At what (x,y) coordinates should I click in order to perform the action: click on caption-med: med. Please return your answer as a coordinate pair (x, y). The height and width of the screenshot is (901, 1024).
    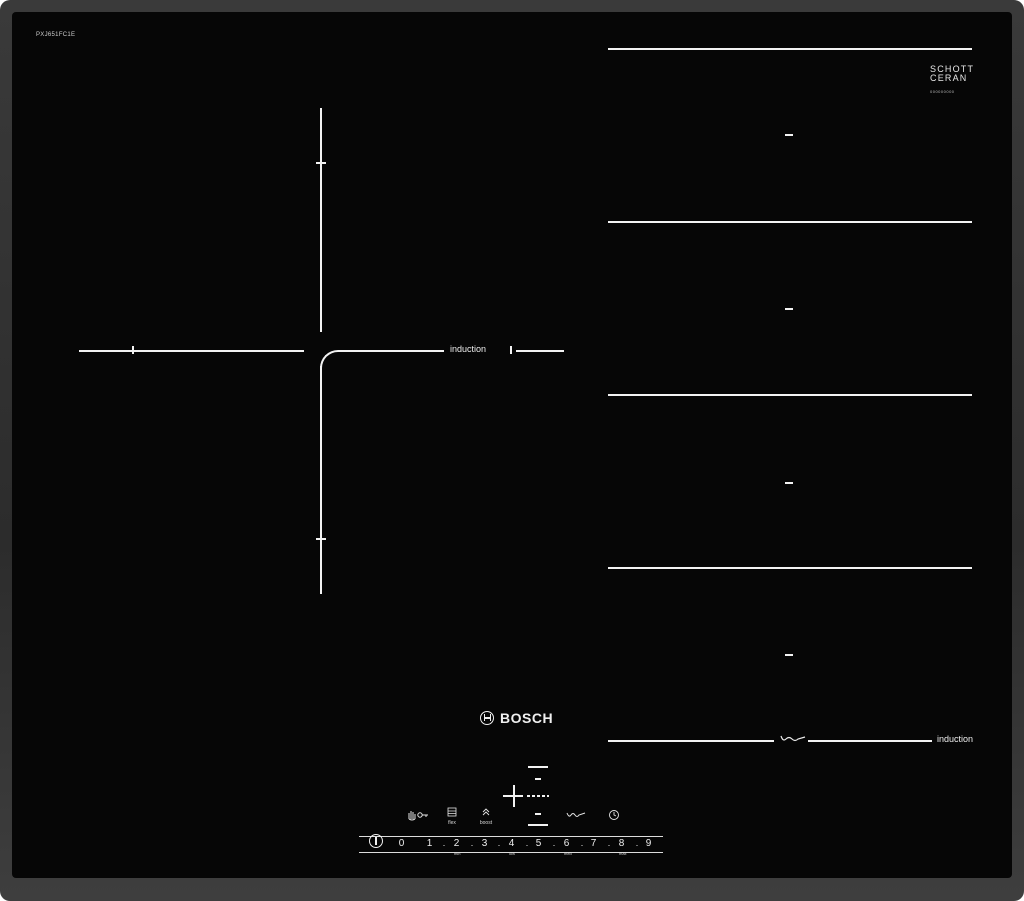
    Looking at the image, I should click on (568, 853).